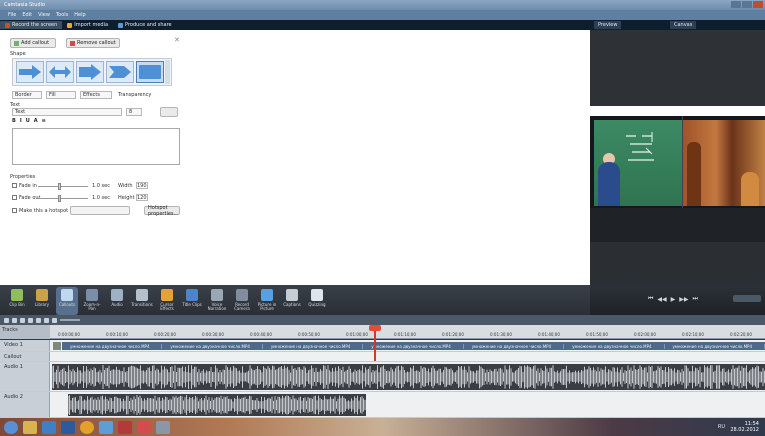 This screenshot has height=436, width=765. Describe the element at coordinates (14, 210) in the screenshot. I see `hotspot-checkbox` at that location.